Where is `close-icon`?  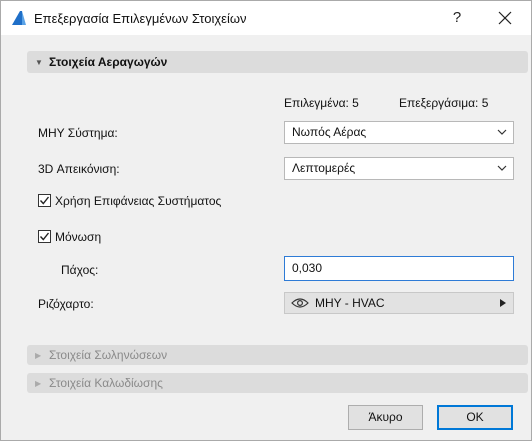
close-icon is located at coordinates (505, 18).